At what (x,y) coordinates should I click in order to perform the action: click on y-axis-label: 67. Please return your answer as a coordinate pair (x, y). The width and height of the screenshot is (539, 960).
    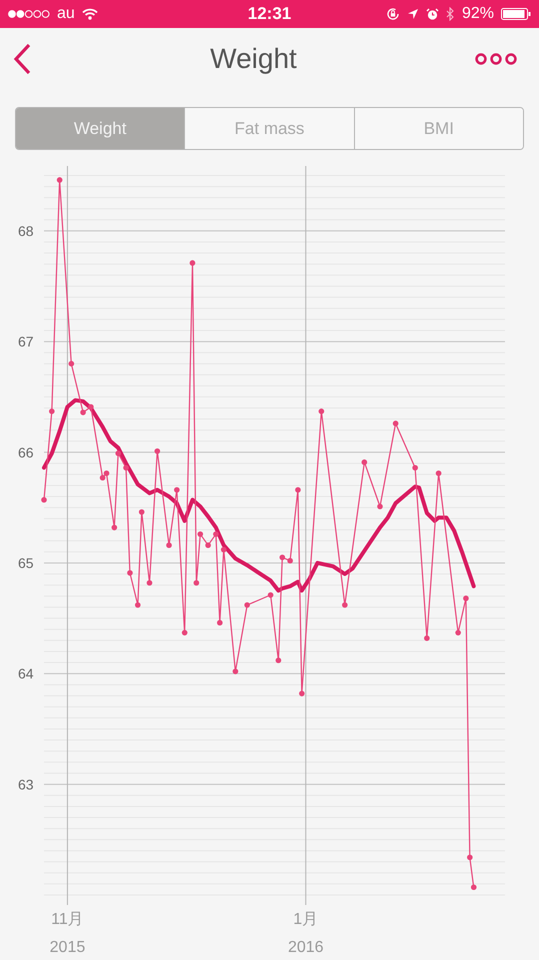
    Looking at the image, I should click on (26, 342).